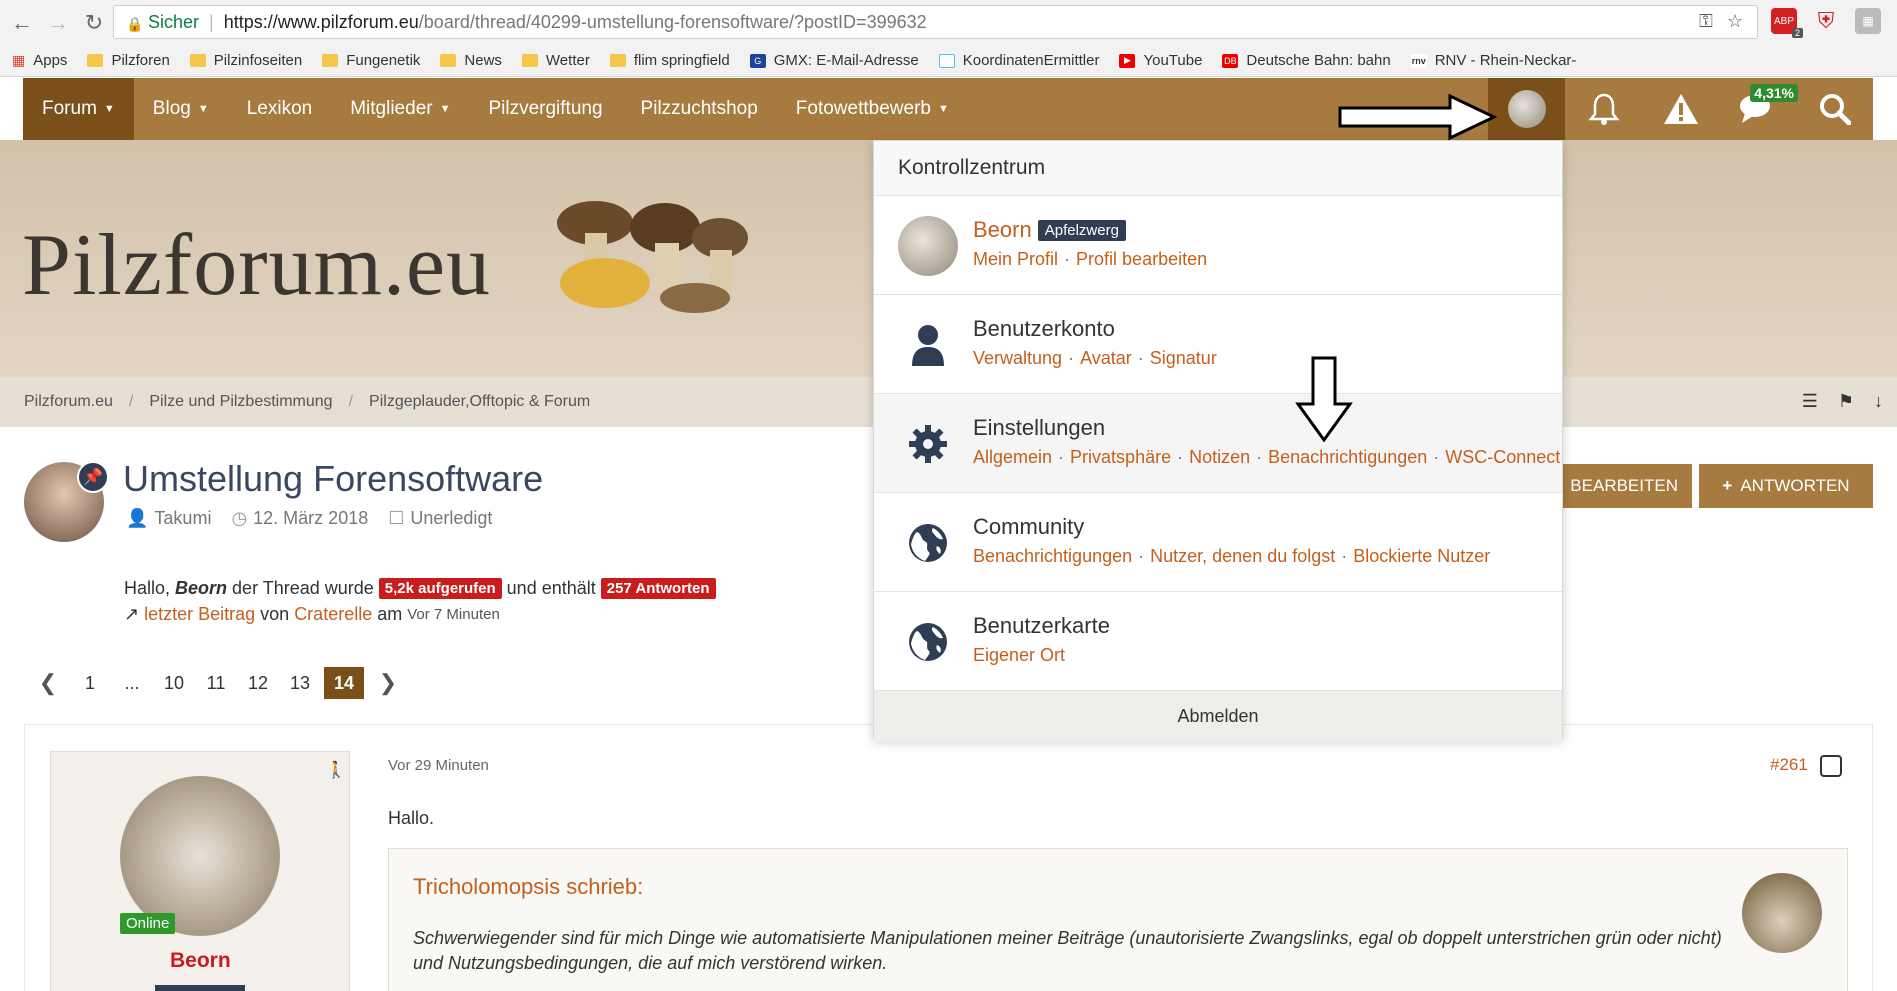 This screenshot has width=1897, height=991. Describe the element at coordinates (1218, 716) in the screenshot. I see `logout-button: Abmelden` at that location.